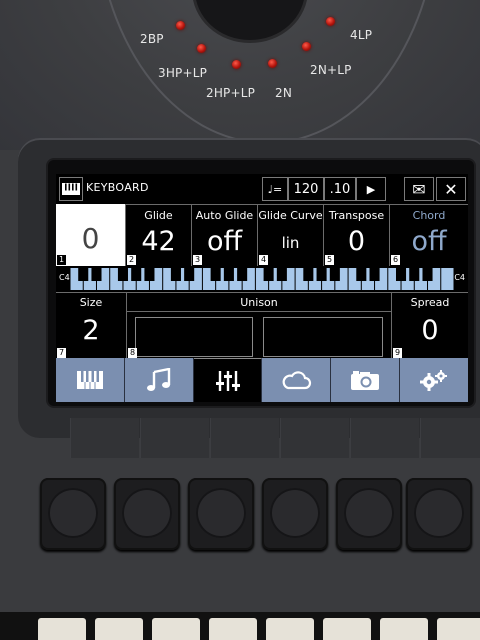  What do you see at coordinates (62, 353) in the screenshot?
I see `param-index: 7` at bounding box center [62, 353].